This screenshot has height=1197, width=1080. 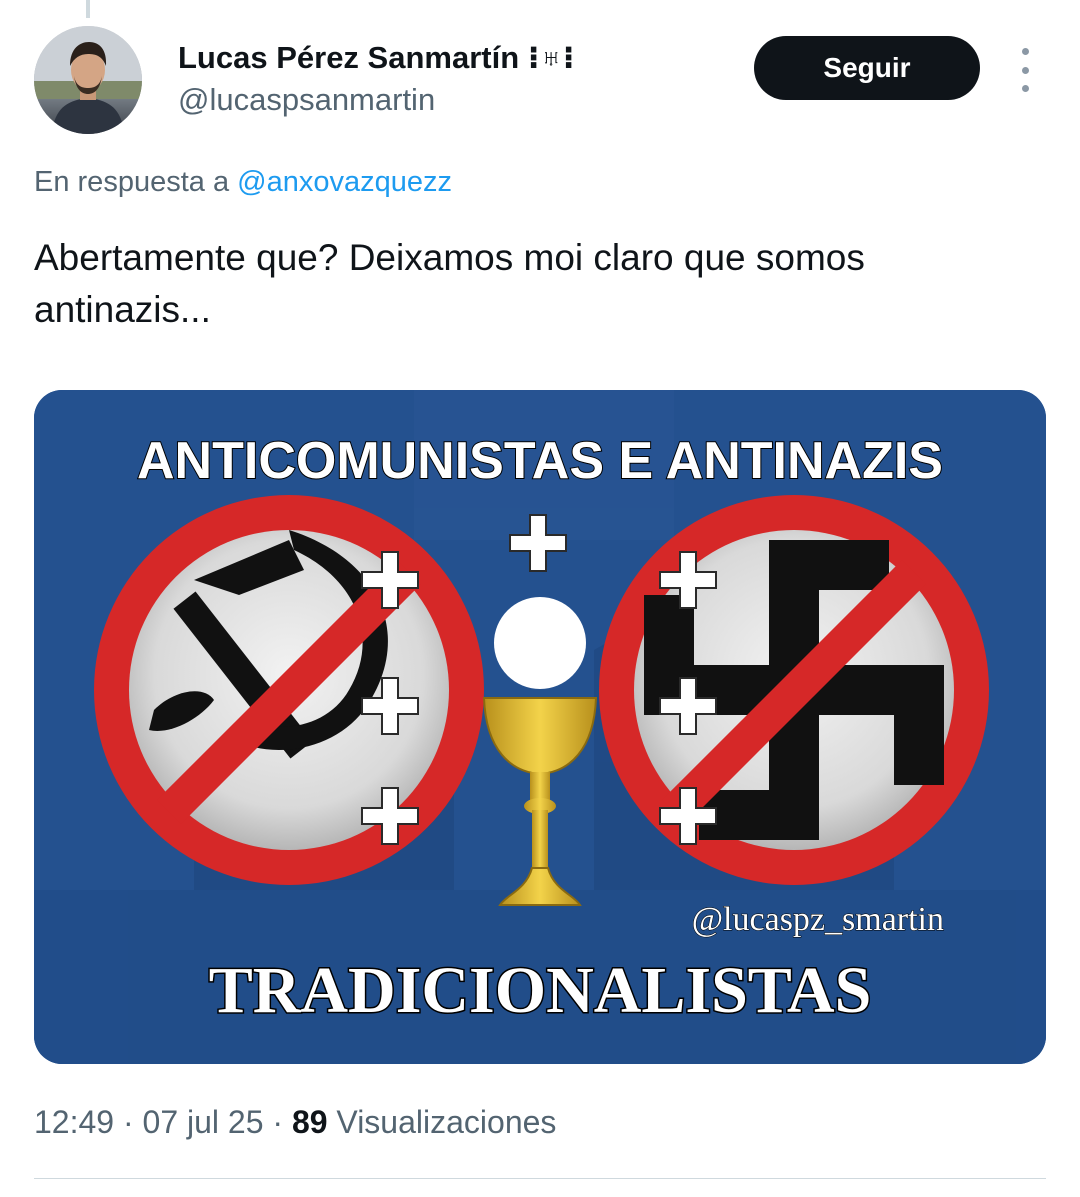 What do you see at coordinates (203, 1122) in the screenshot?
I see `tweet-date: 07 jul 25` at bounding box center [203, 1122].